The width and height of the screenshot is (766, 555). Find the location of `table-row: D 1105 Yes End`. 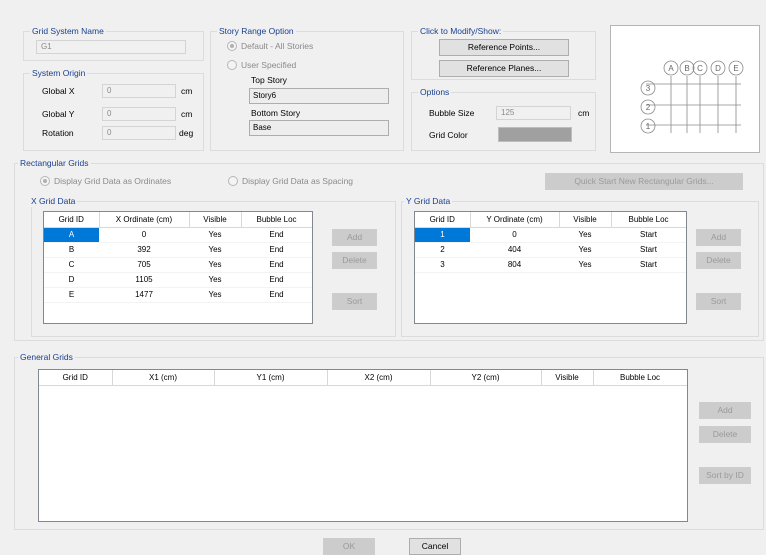

table-row: D 1105 Yes End is located at coordinates (178, 280).